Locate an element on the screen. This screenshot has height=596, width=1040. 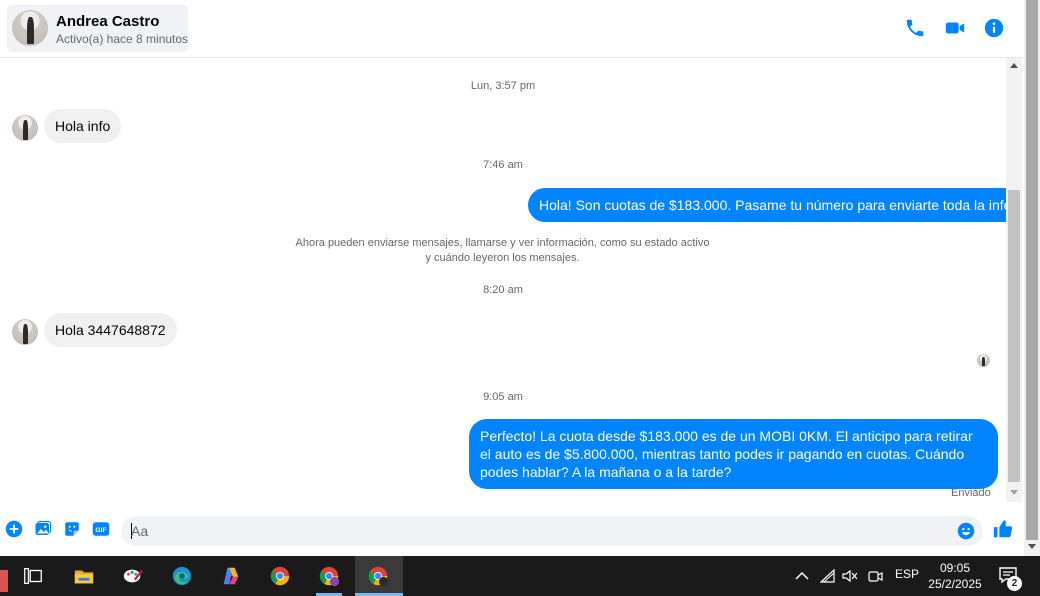
system-clock: 09:05 25/2/2025 is located at coordinates (955, 576).